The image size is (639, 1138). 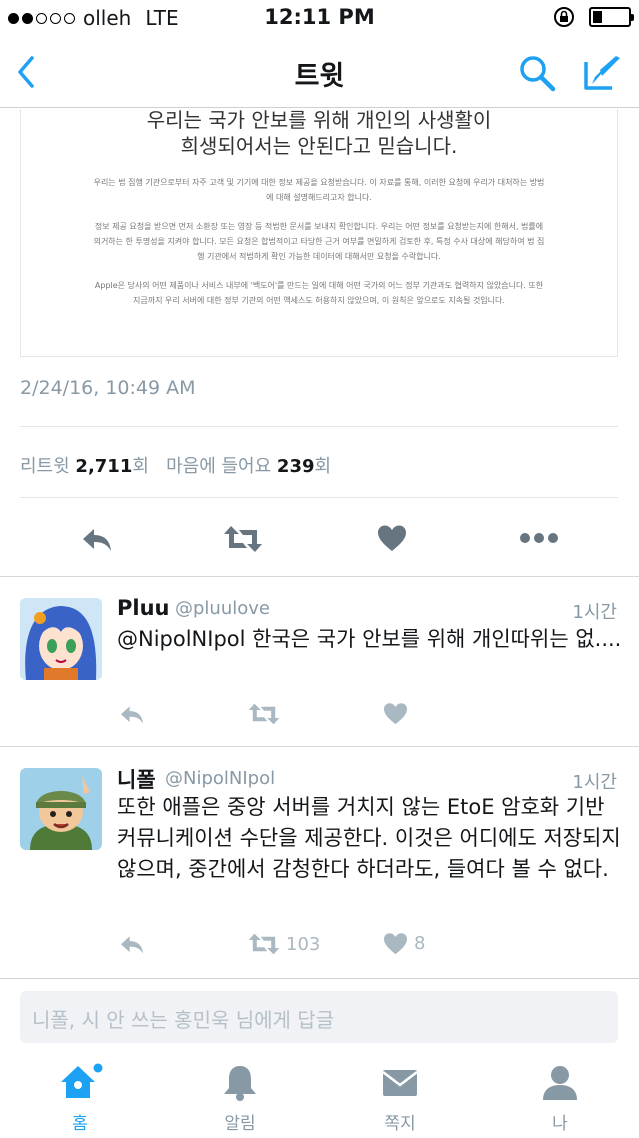 What do you see at coordinates (602, 72) in the screenshot?
I see `compose-button` at bounding box center [602, 72].